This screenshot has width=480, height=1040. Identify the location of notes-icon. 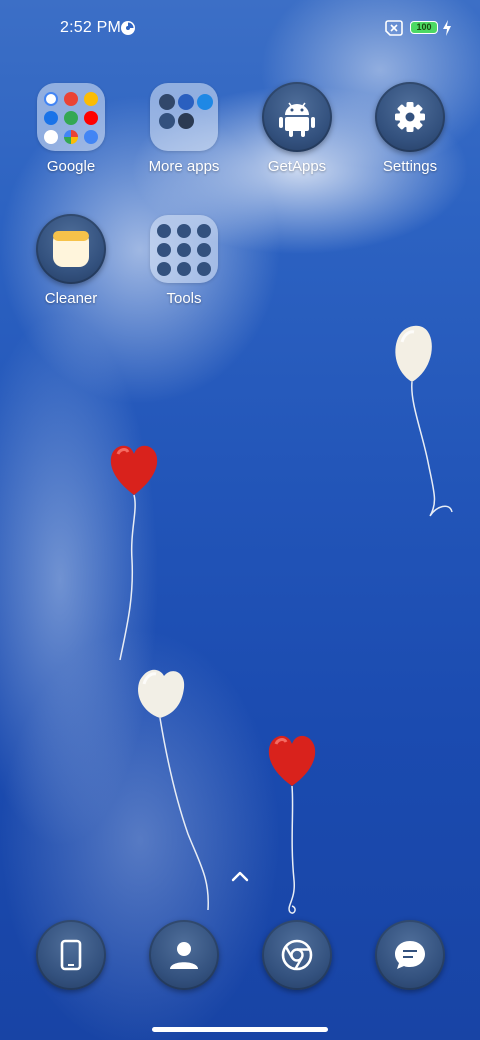
(204, 250).